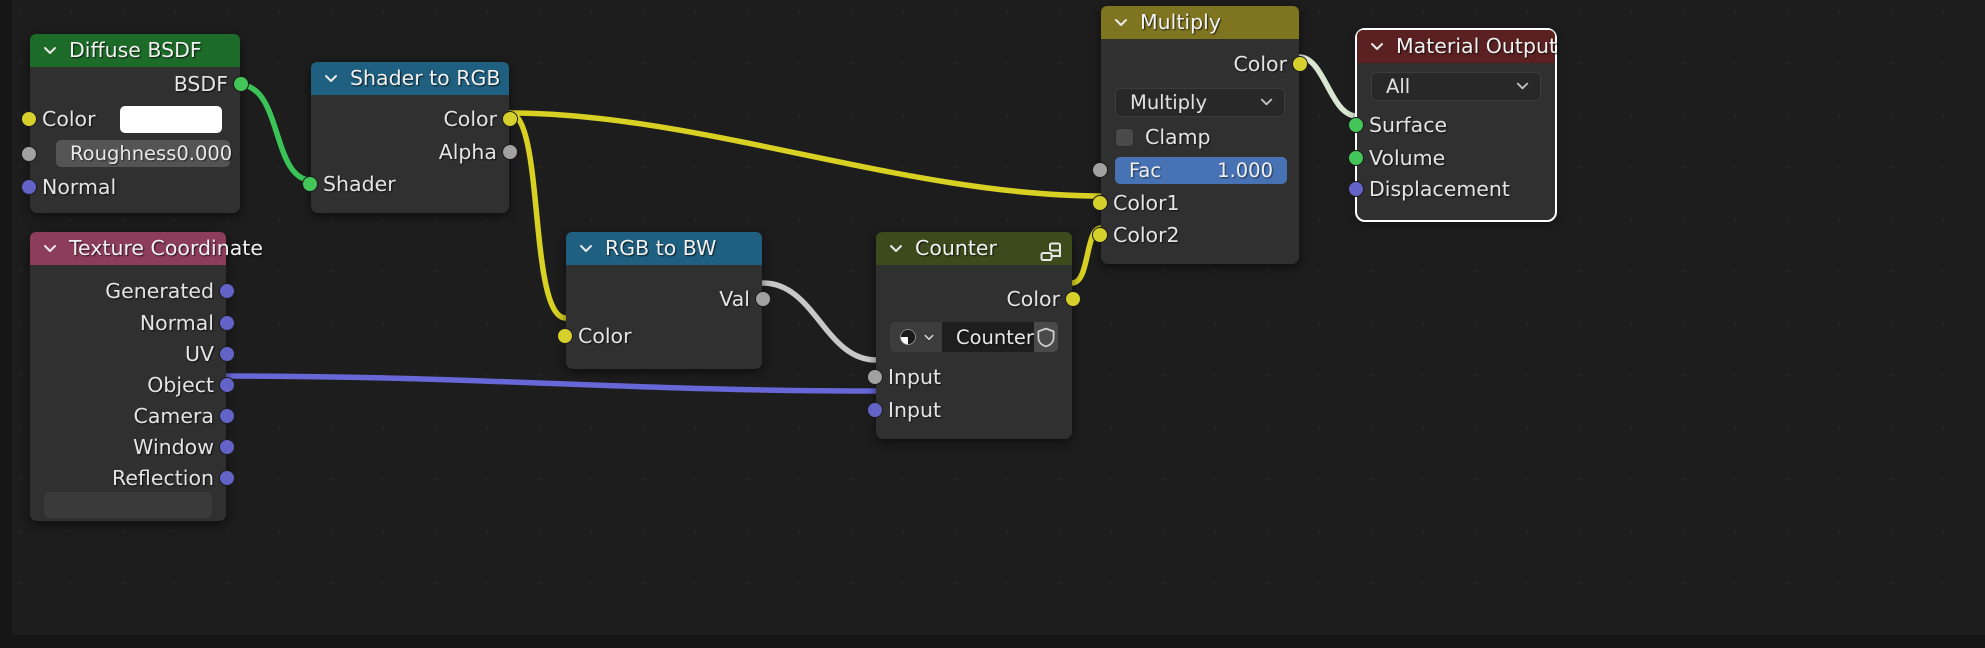 Image resolution: width=1985 pixels, height=648 pixels. I want to click on socket-out-generated, so click(227, 290).